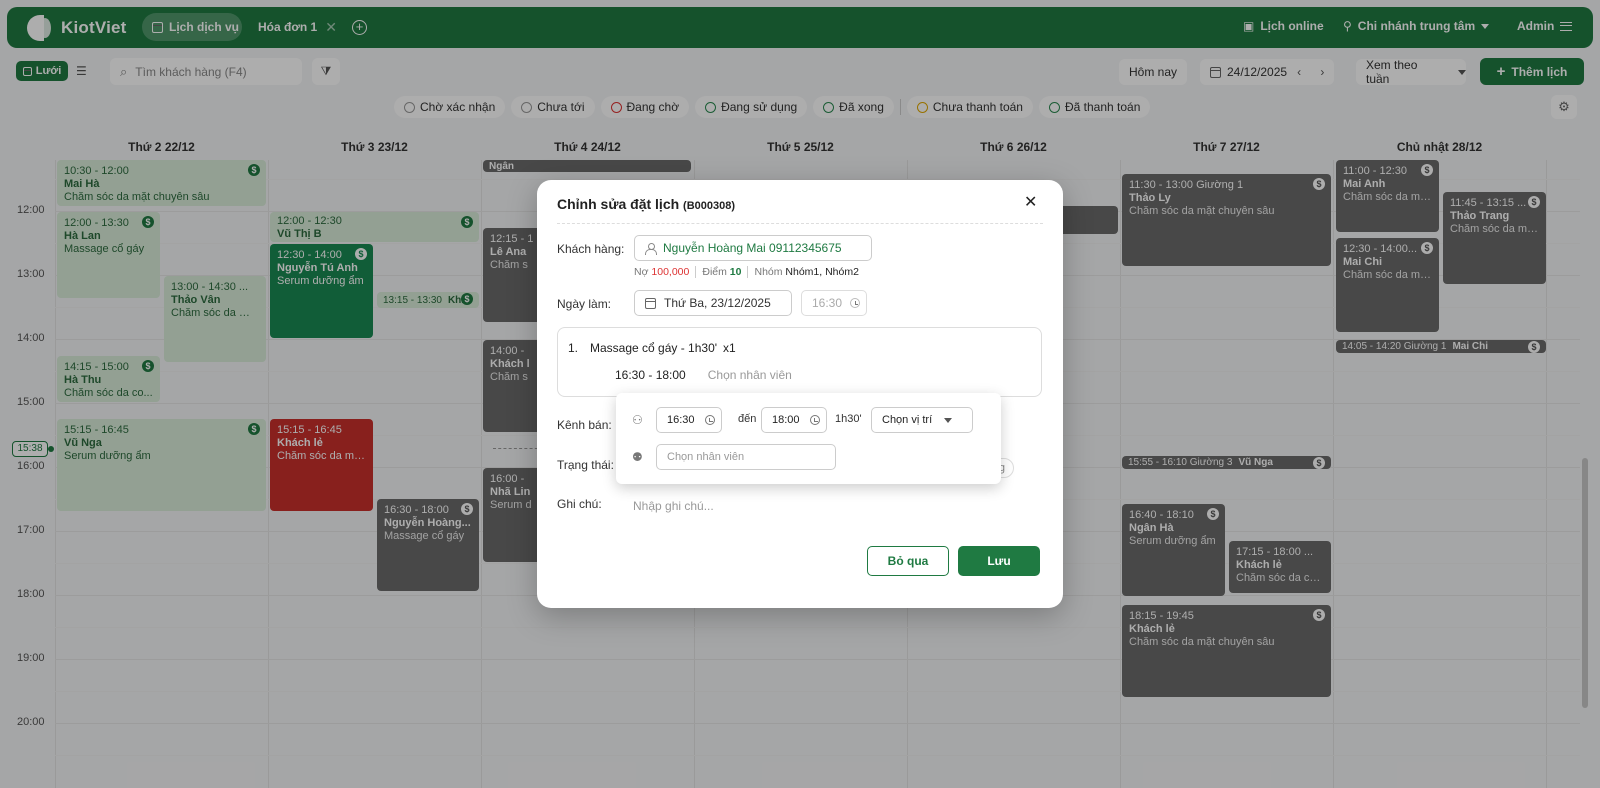  I want to click on service-item: 1. Massage cổ gáy - 1h30' x1, so click(652, 348).